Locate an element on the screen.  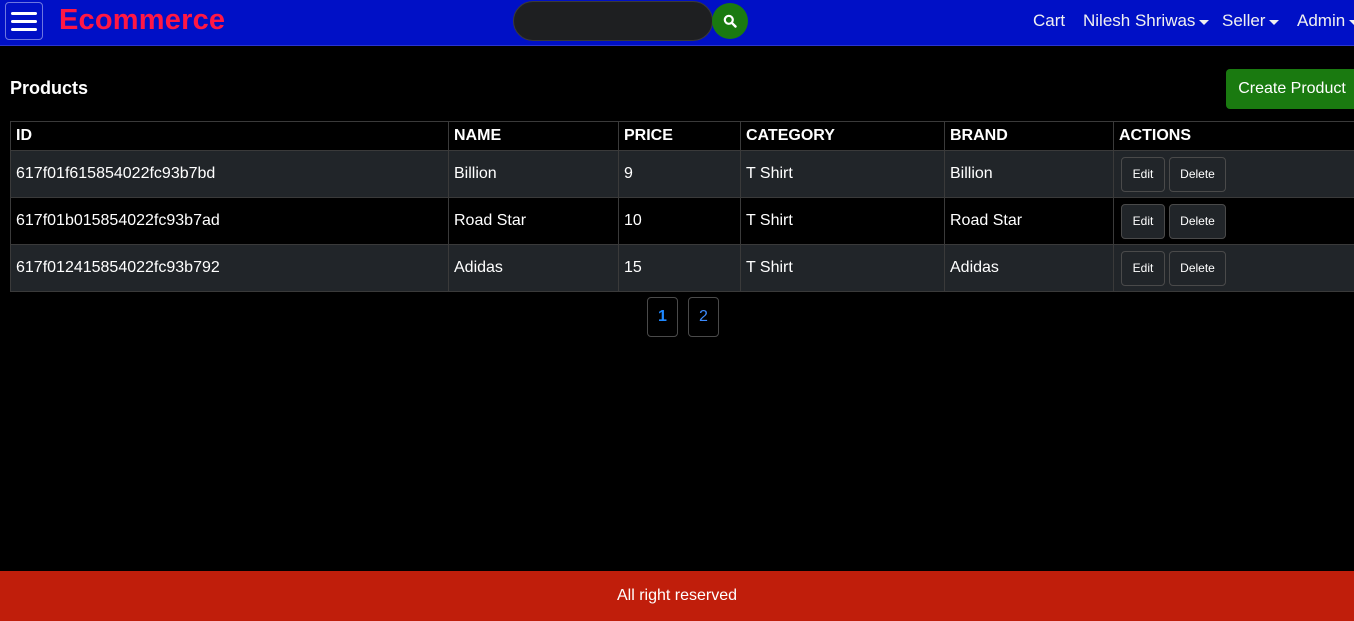
brand-logo: Ecommerce is located at coordinates (142, 20).